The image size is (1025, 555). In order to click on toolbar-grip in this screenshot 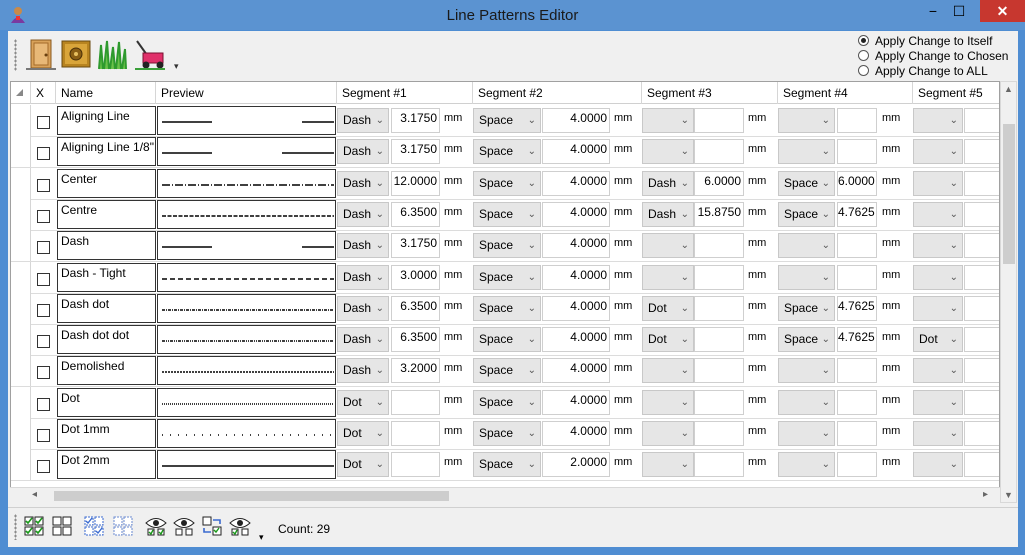, I will do `click(15, 55)`.